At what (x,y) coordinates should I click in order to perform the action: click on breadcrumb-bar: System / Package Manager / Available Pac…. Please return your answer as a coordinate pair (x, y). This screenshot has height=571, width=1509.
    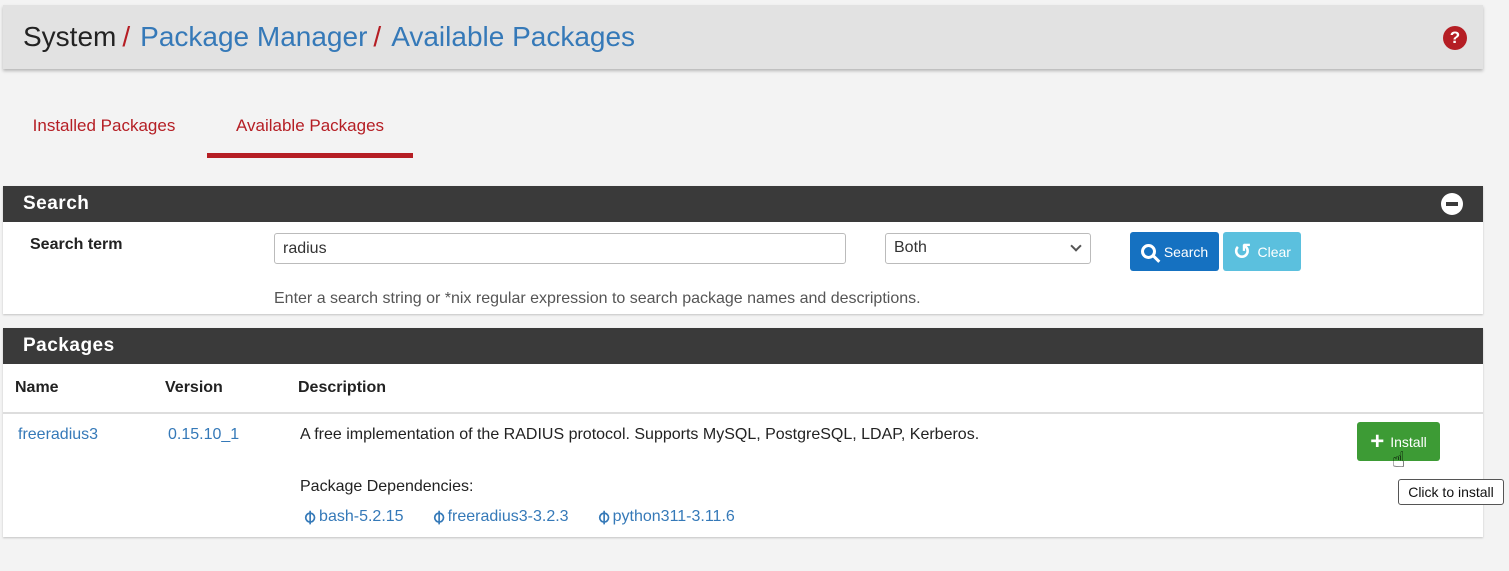
    Looking at the image, I should click on (743, 37).